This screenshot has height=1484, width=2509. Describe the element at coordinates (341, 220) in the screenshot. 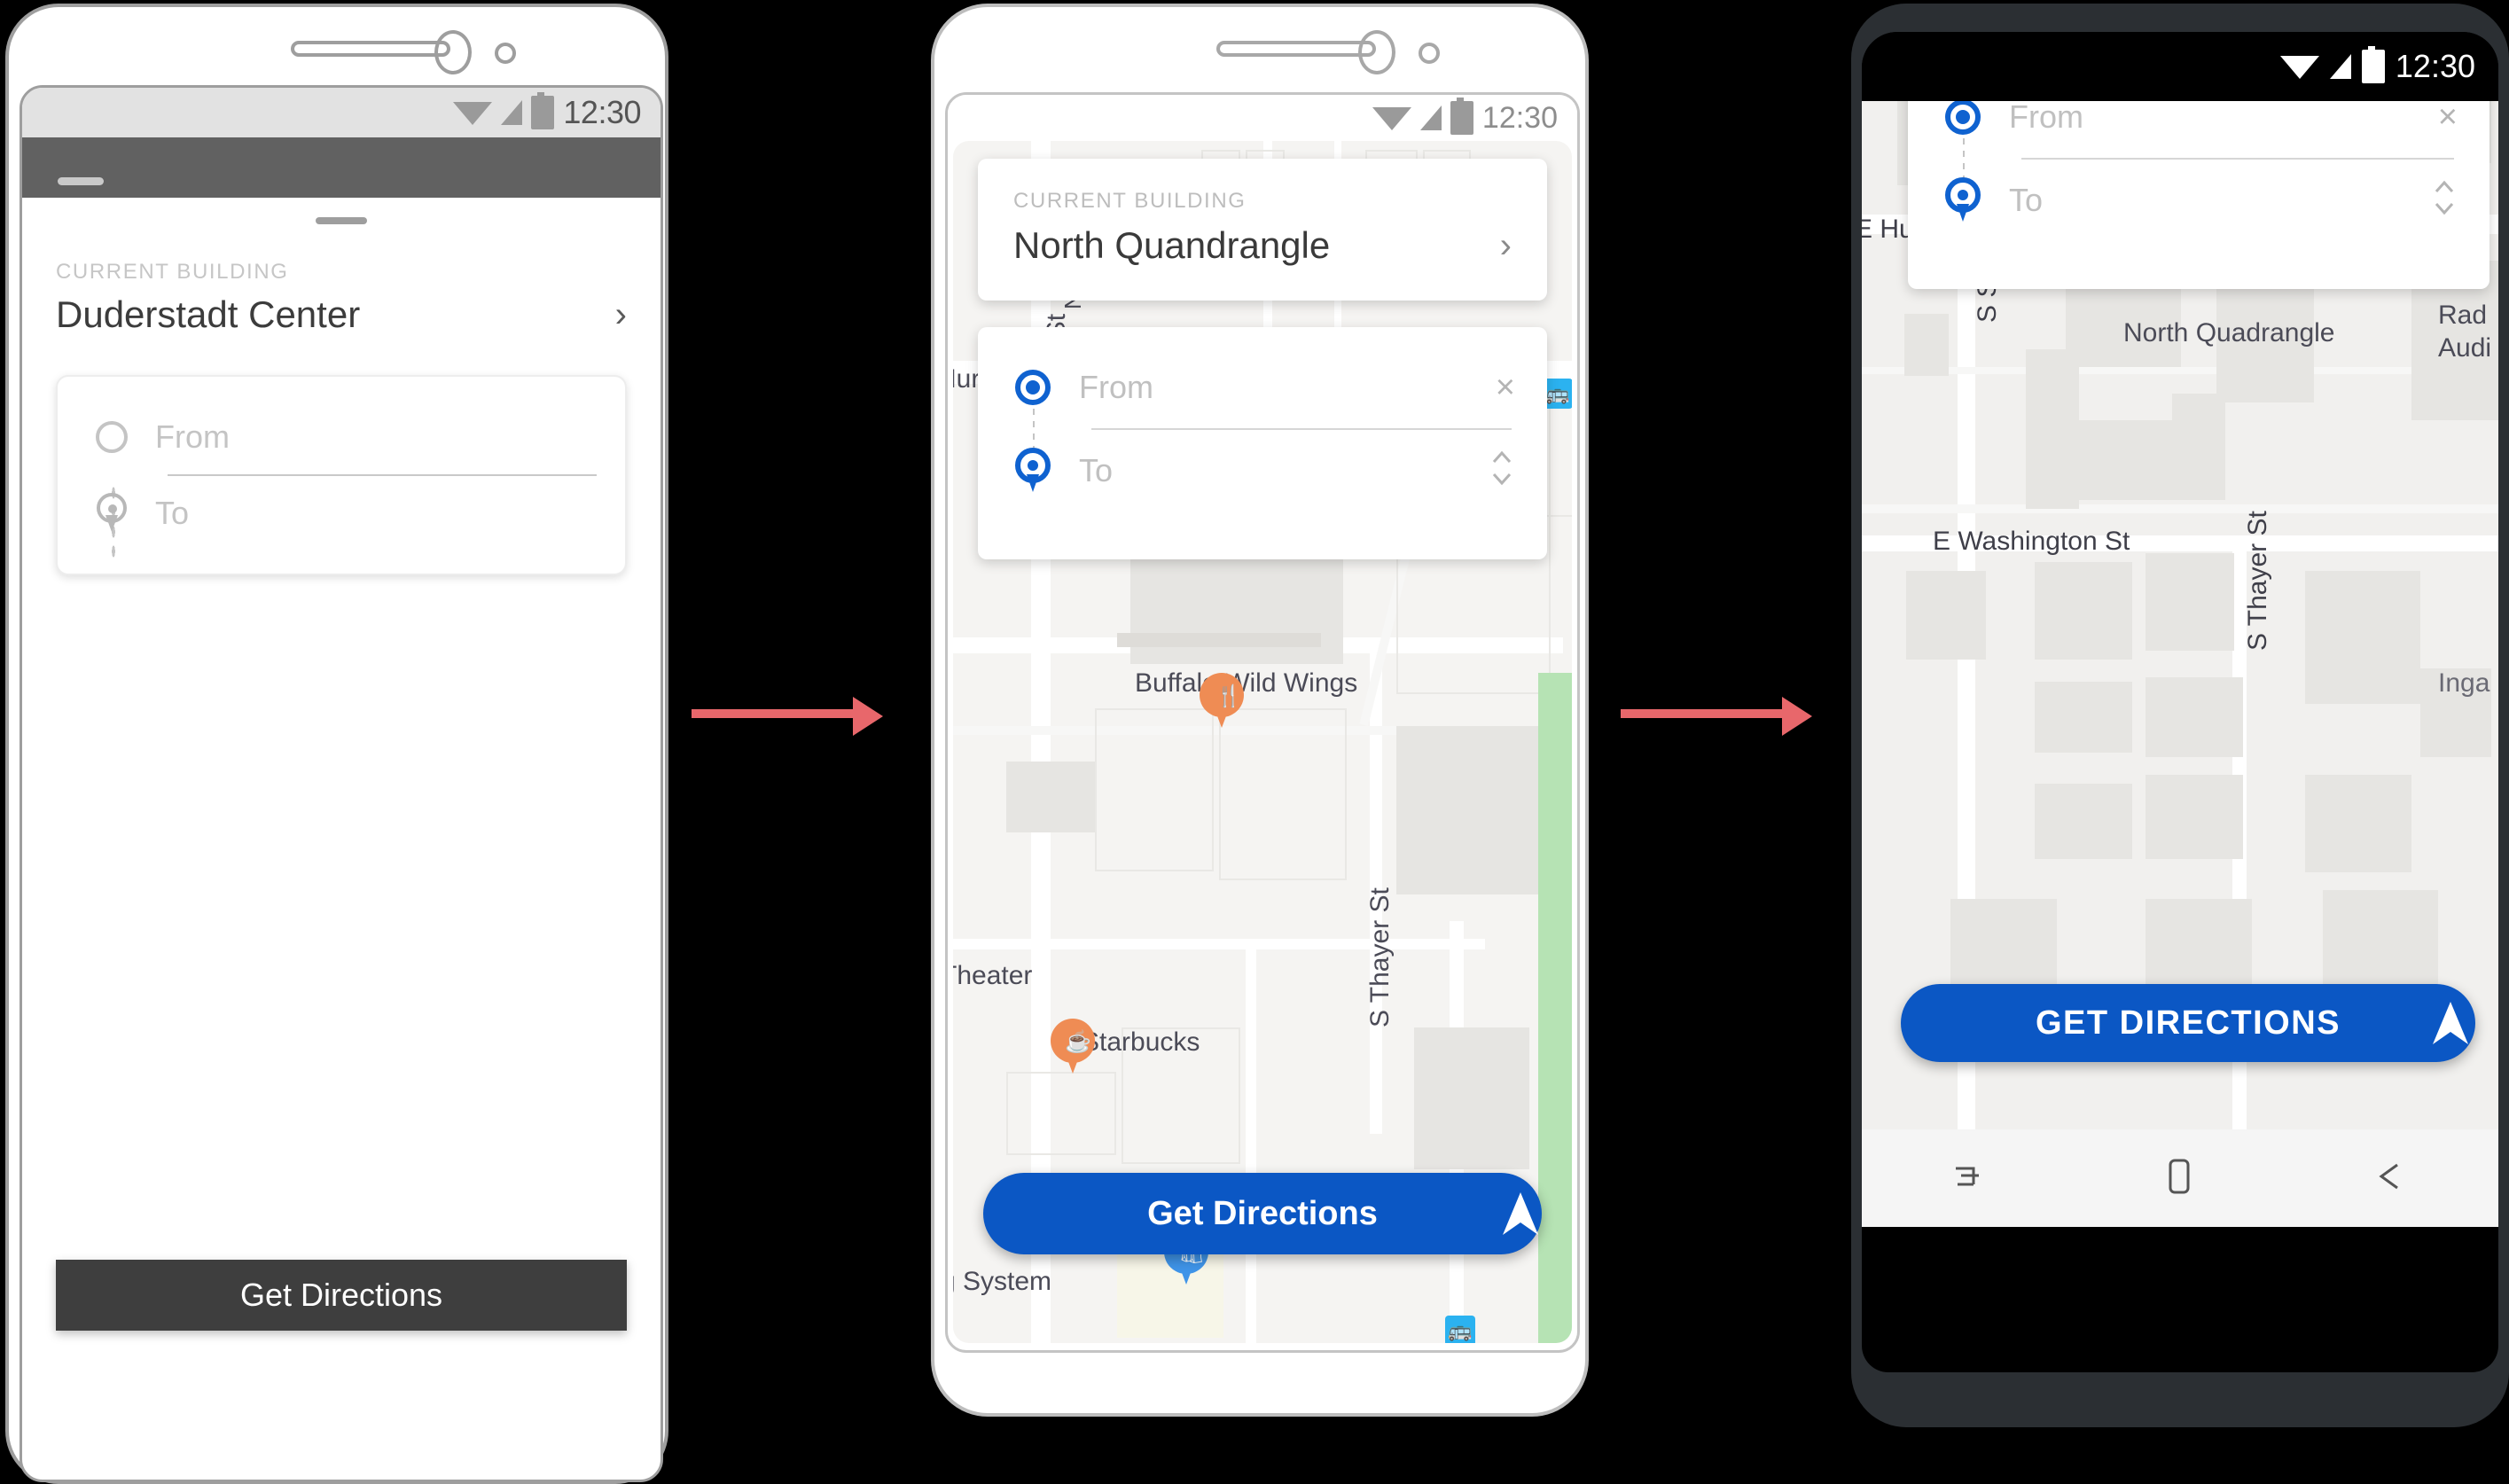

I see `sheet-grabber-handle` at that location.